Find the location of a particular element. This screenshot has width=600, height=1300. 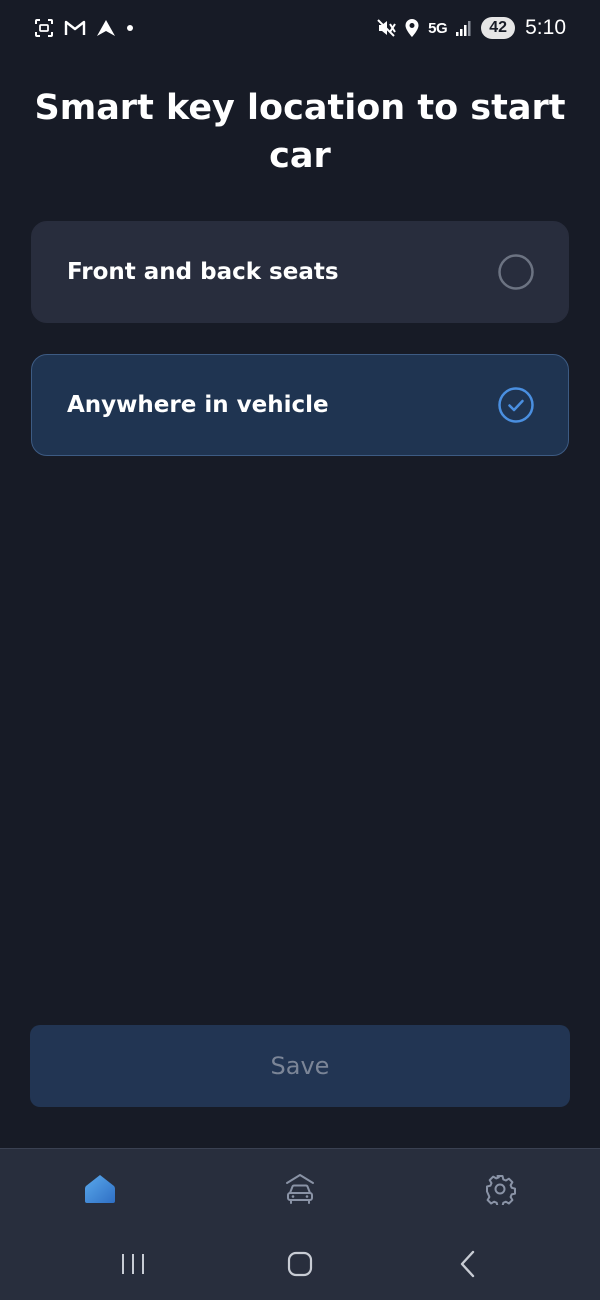

status-left is located at coordinates (84, 28).